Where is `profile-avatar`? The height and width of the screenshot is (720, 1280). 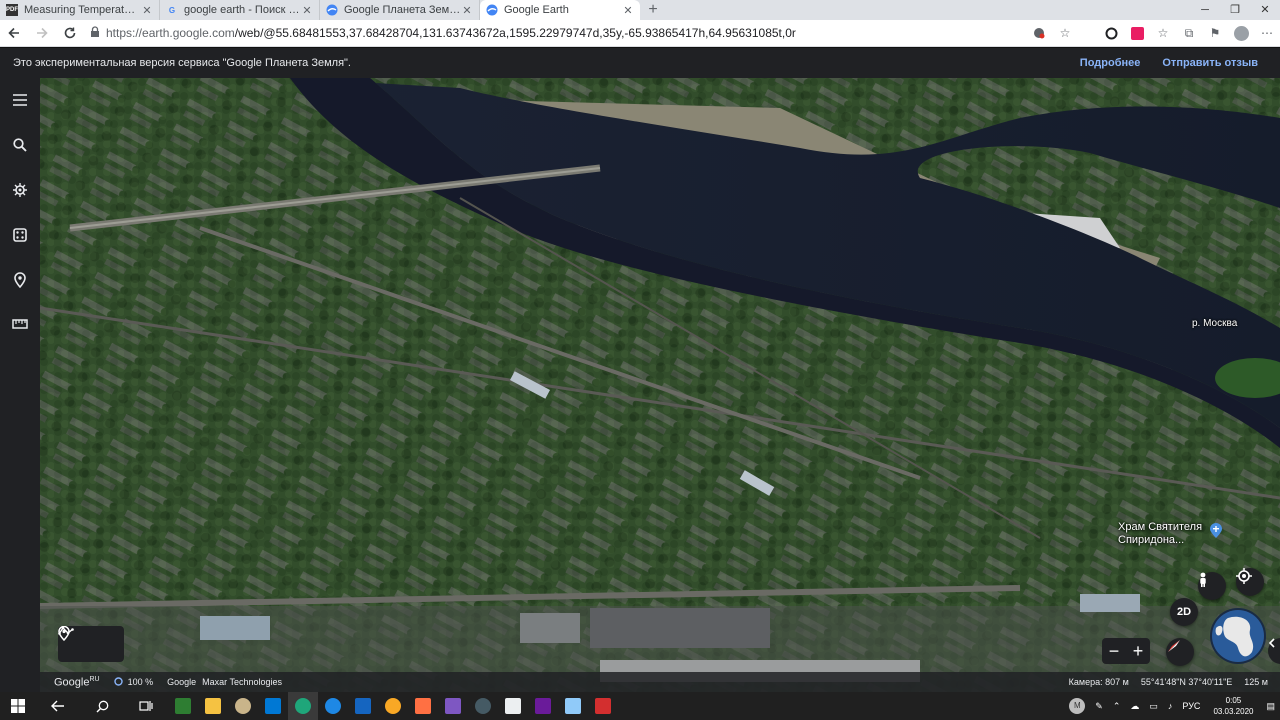
profile-avatar is located at coordinates (1241, 33).